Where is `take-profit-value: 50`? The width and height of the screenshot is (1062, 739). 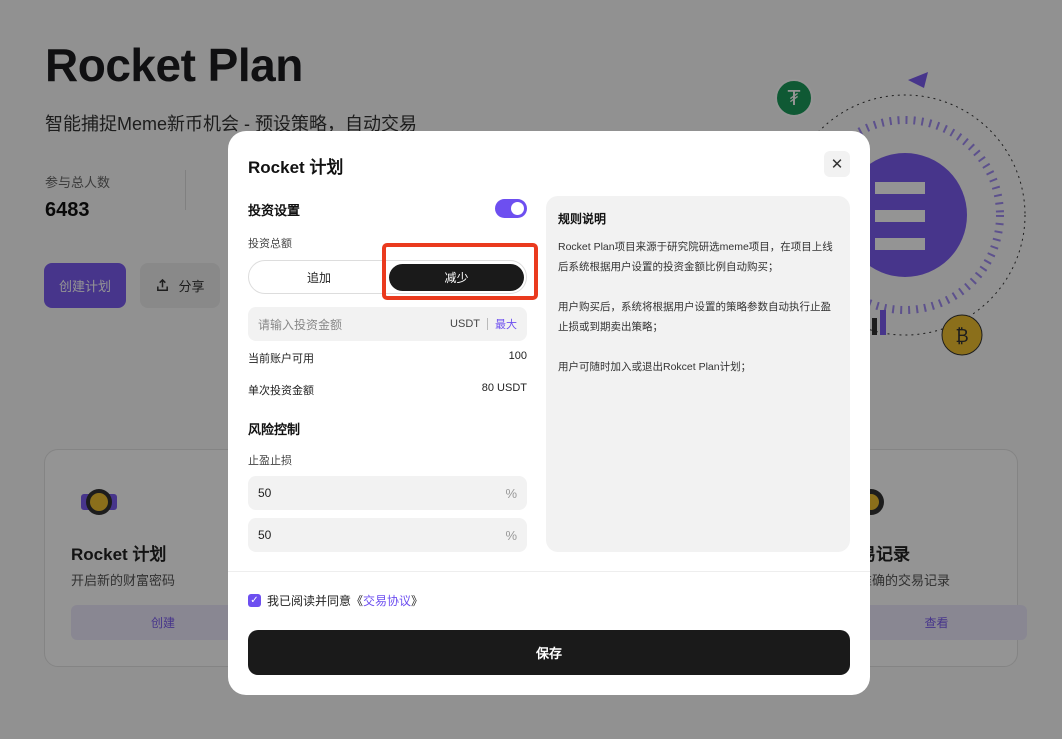
take-profit-value: 50 is located at coordinates (265, 493).